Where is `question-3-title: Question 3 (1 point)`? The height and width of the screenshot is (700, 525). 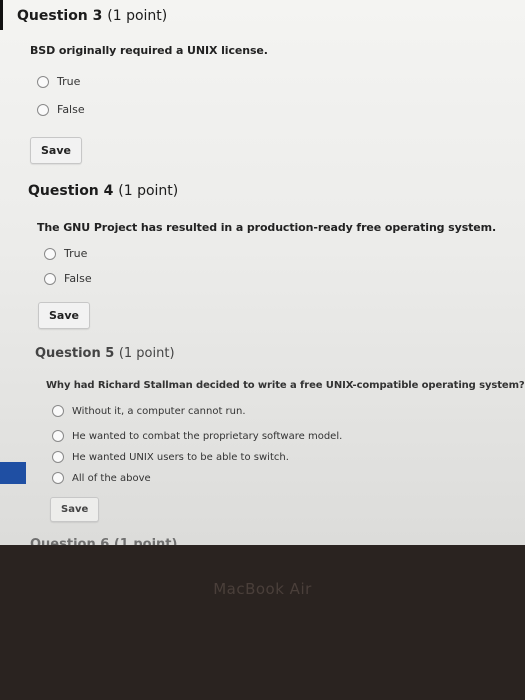
question-3-title: Question 3 (1 point) is located at coordinates (92, 16).